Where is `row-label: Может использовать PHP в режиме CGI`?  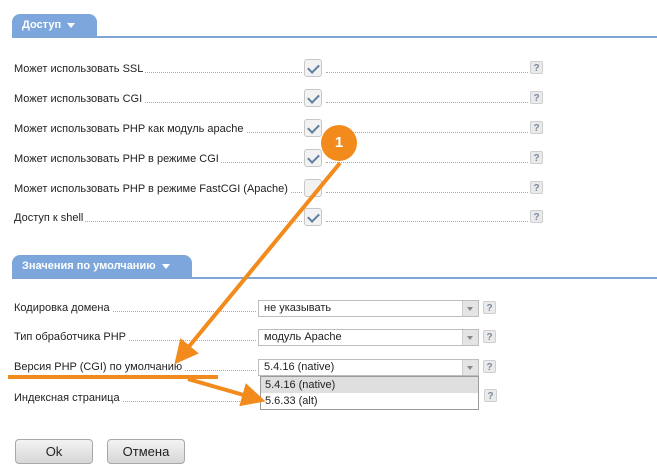 row-label: Может использовать PHP в режиме CGI is located at coordinates (117, 159).